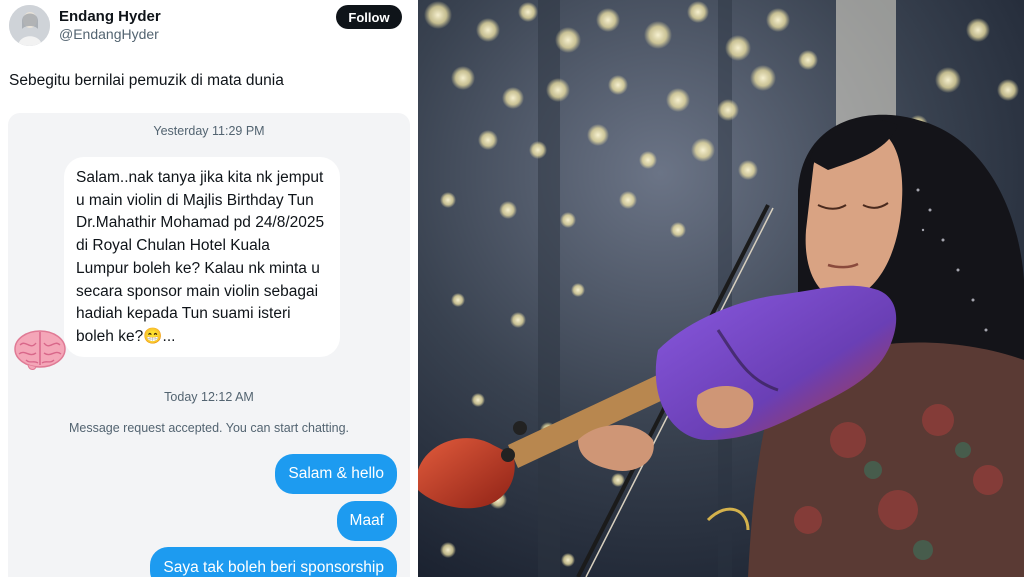  I want to click on author-handle: @EndangHyder, so click(109, 34).